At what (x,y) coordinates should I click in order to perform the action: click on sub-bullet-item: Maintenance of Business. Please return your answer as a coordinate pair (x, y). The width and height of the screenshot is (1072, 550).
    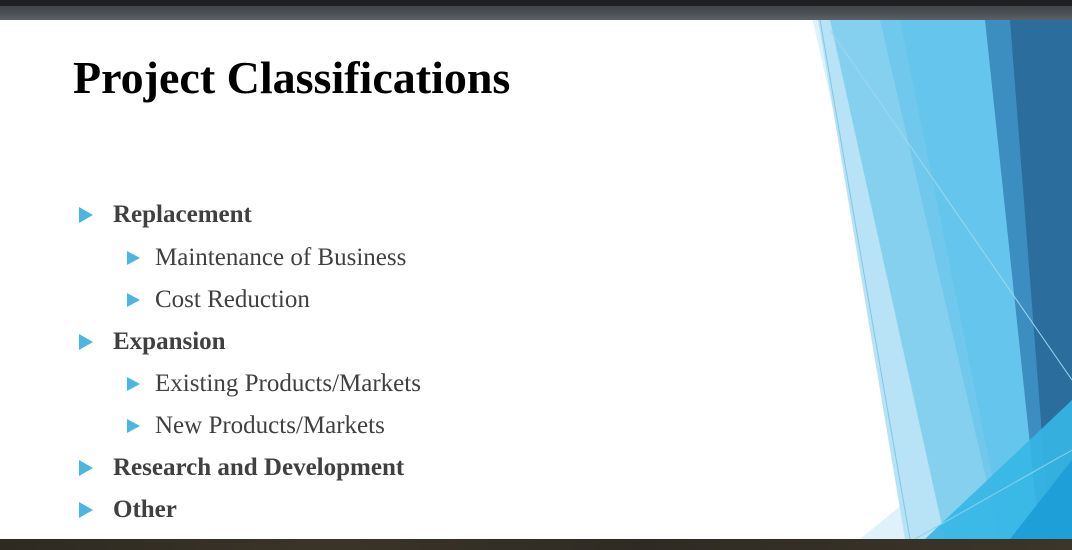
    Looking at the image, I should click on (266, 258).